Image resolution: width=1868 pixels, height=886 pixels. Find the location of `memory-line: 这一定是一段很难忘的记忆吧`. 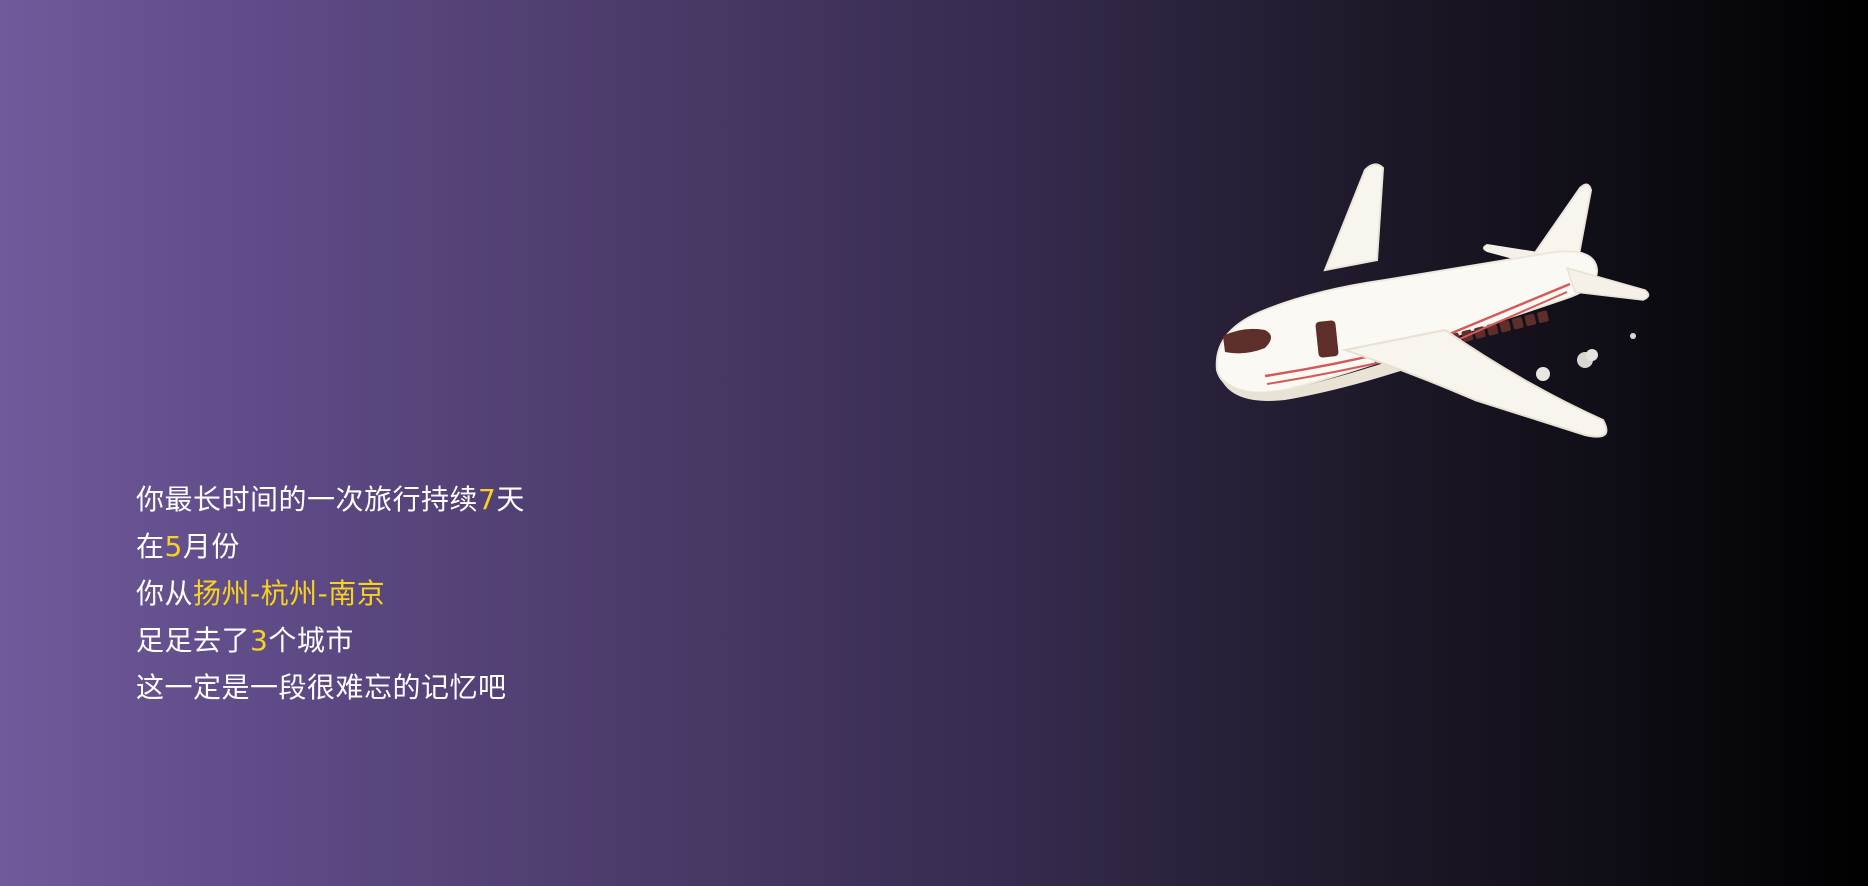

memory-line: 这一定是一段很难忘的记忆吧 is located at coordinates (330, 687).